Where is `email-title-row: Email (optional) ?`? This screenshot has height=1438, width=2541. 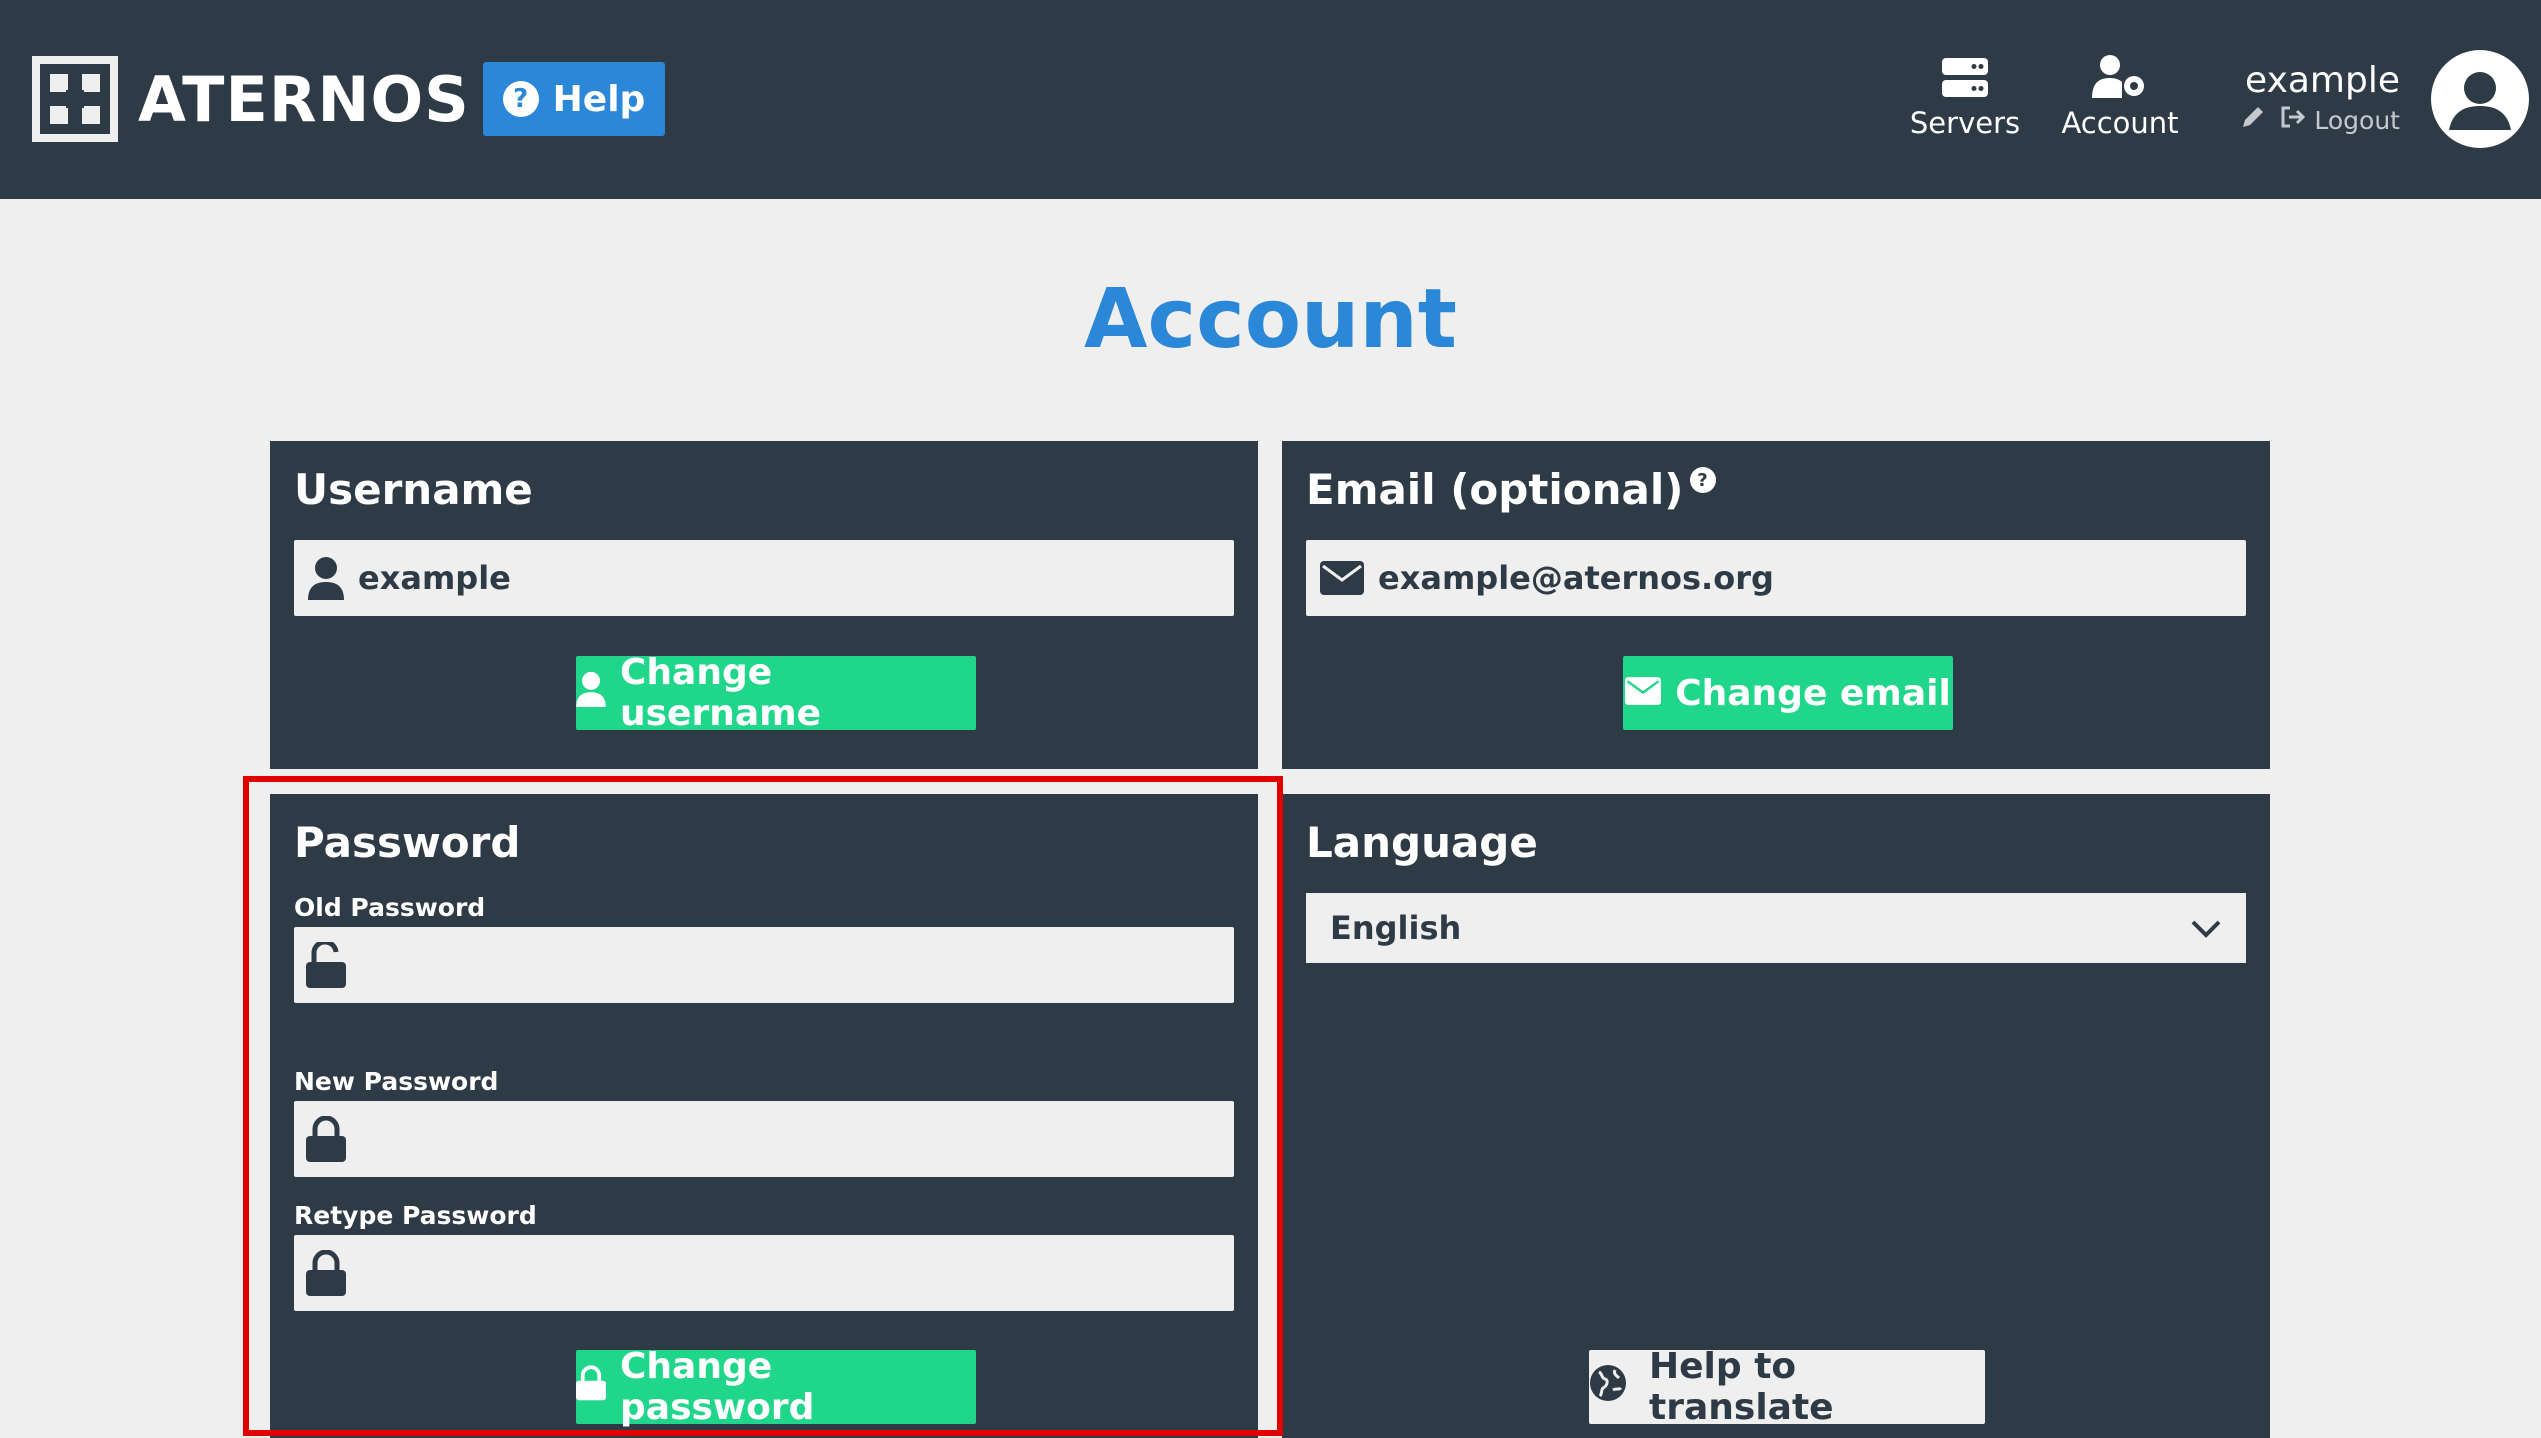
email-title-row: Email (optional) ? is located at coordinates (1511, 489).